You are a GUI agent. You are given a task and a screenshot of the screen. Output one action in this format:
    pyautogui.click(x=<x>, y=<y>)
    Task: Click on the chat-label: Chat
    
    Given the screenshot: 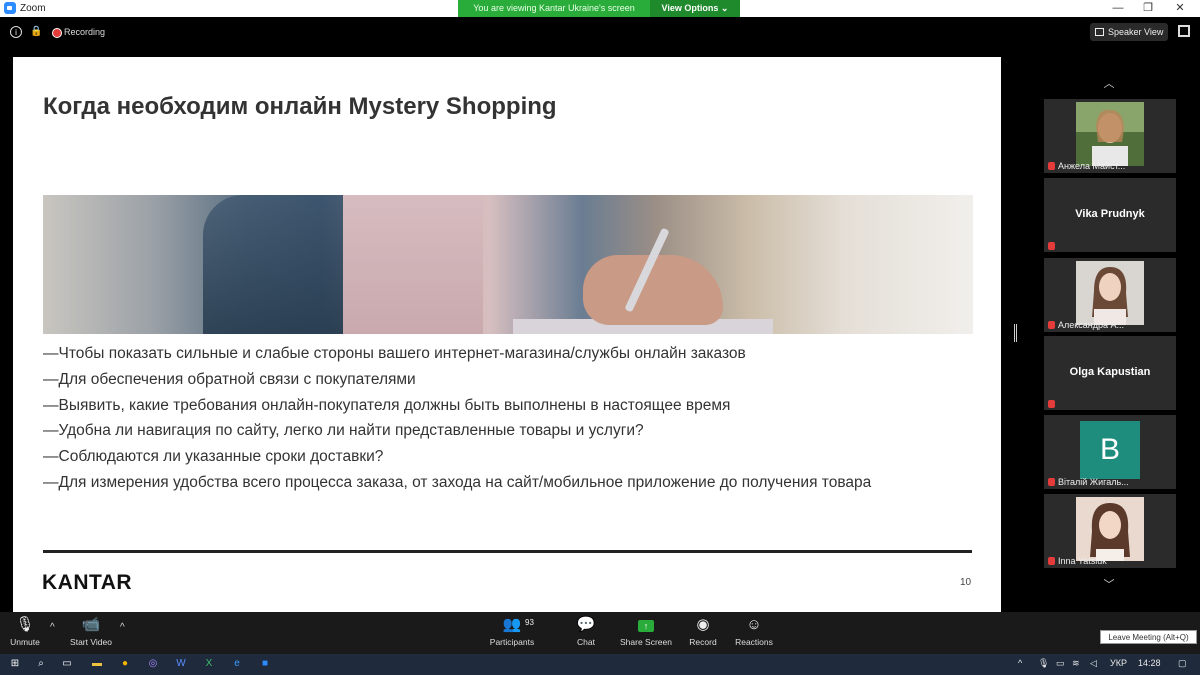 What is the action you would take?
    pyautogui.click(x=586, y=642)
    